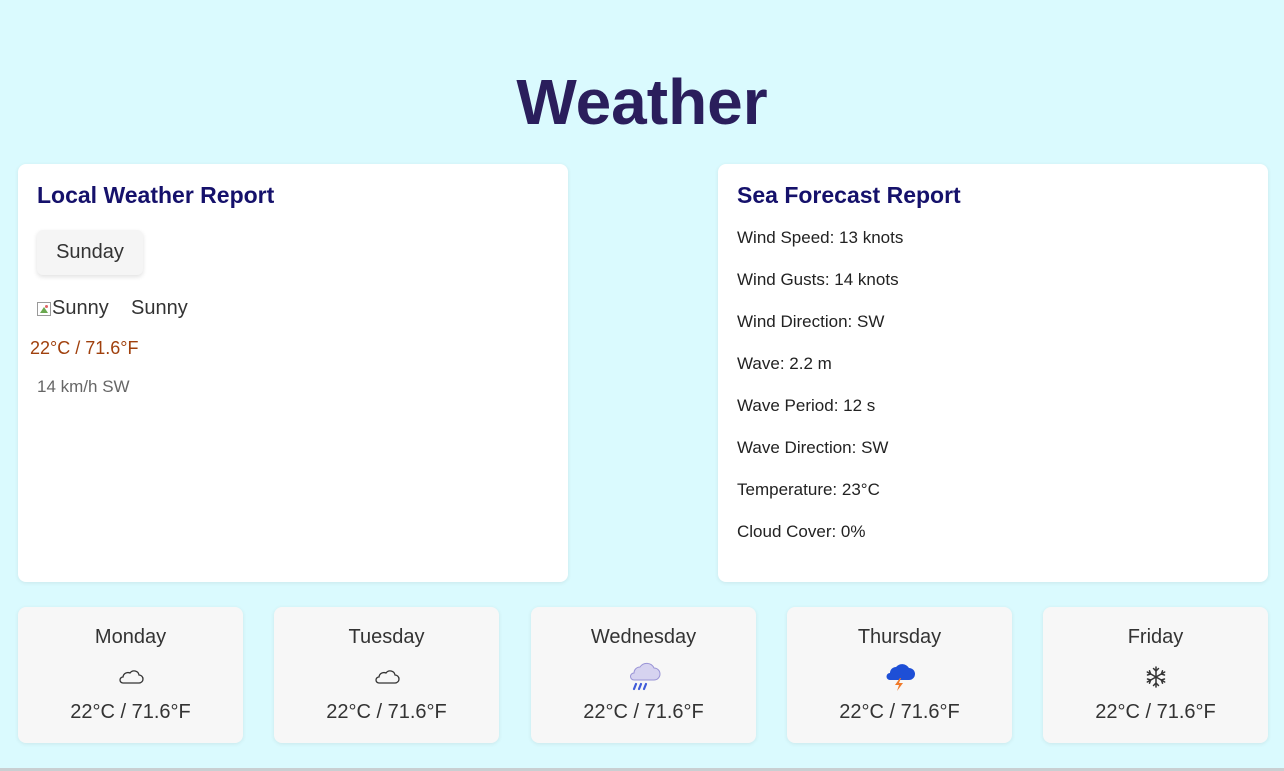 The image size is (1284, 771). I want to click on local-temperature: 22°C / 71.6°F, so click(84, 348).